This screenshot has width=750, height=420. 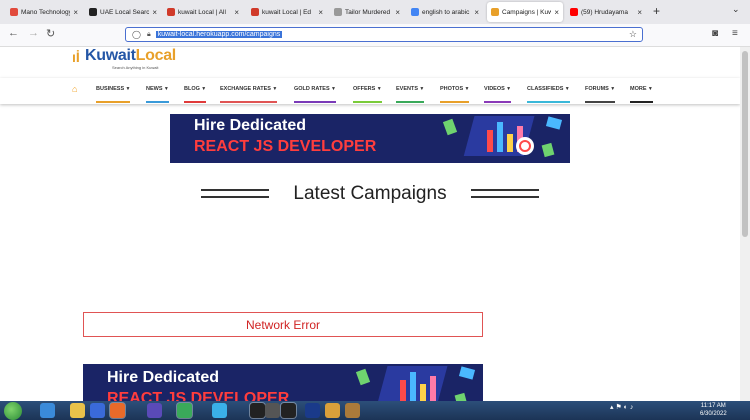 I want to click on menu-item: MORE ▼, so click(x=641, y=94).